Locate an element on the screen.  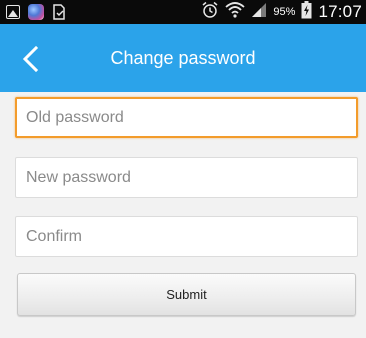
download-icon is located at coordinates (59, 12).